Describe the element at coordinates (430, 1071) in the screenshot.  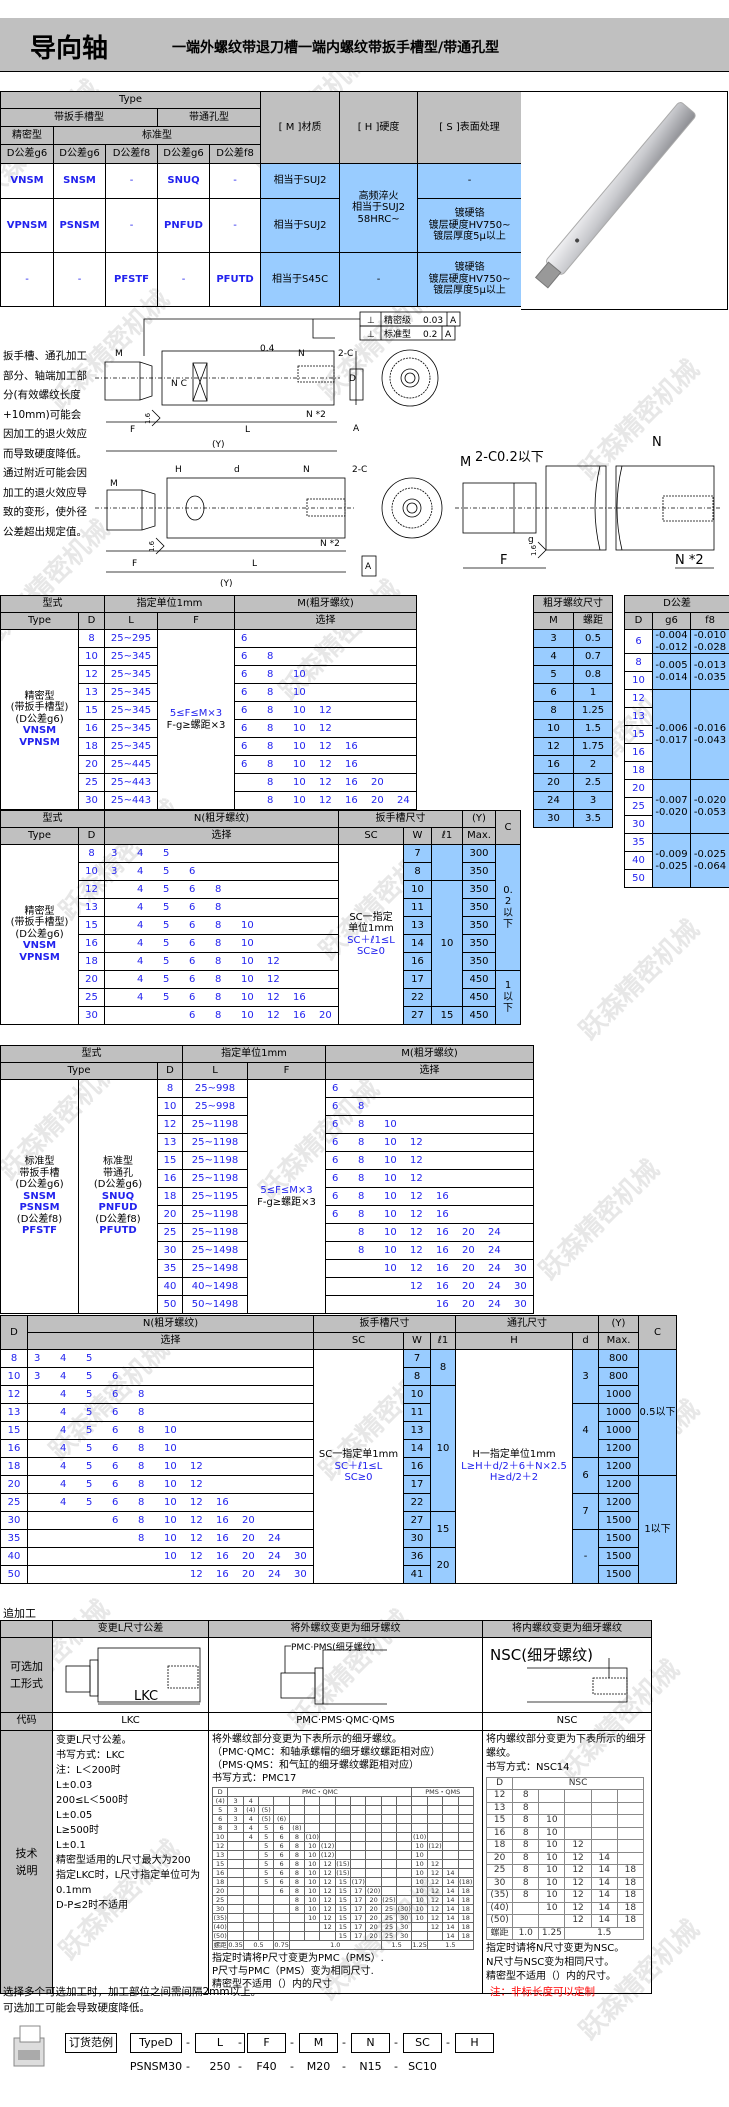
I see `th-select: 选择` at that location.